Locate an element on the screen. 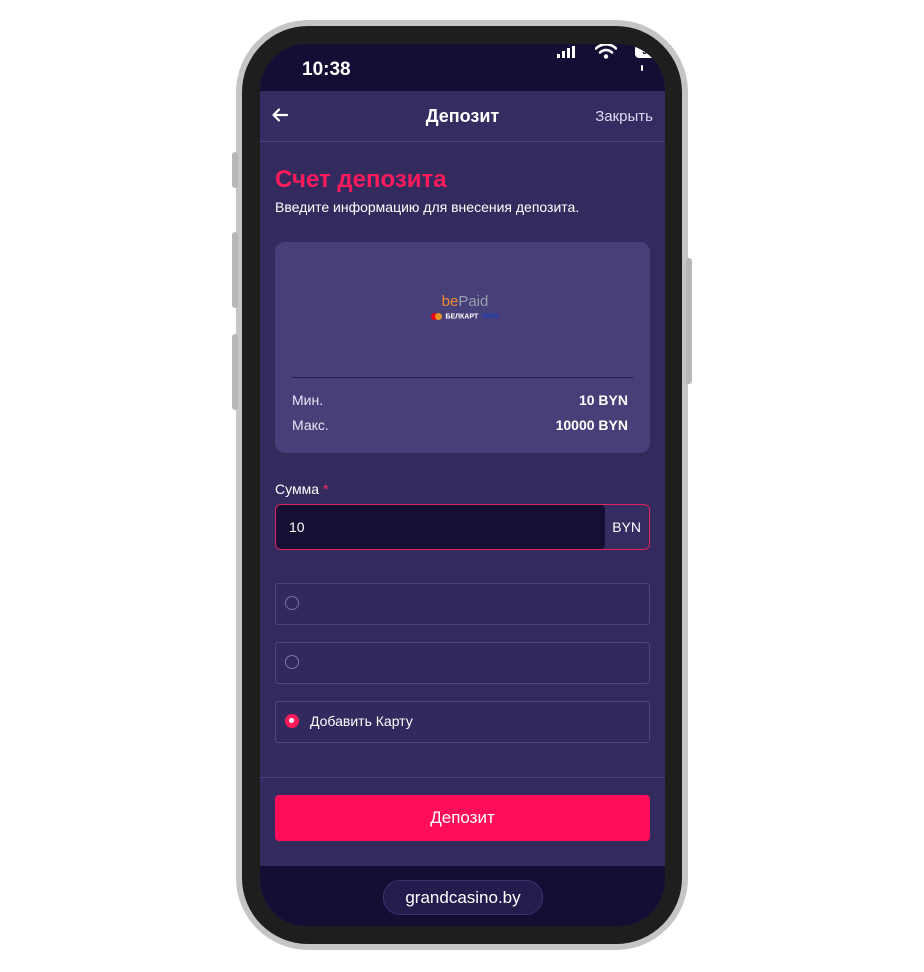 Image resolution: width=924 pixels, height=972 pixels. amount-field: 10 BYN is located at coordinates (462, 527).